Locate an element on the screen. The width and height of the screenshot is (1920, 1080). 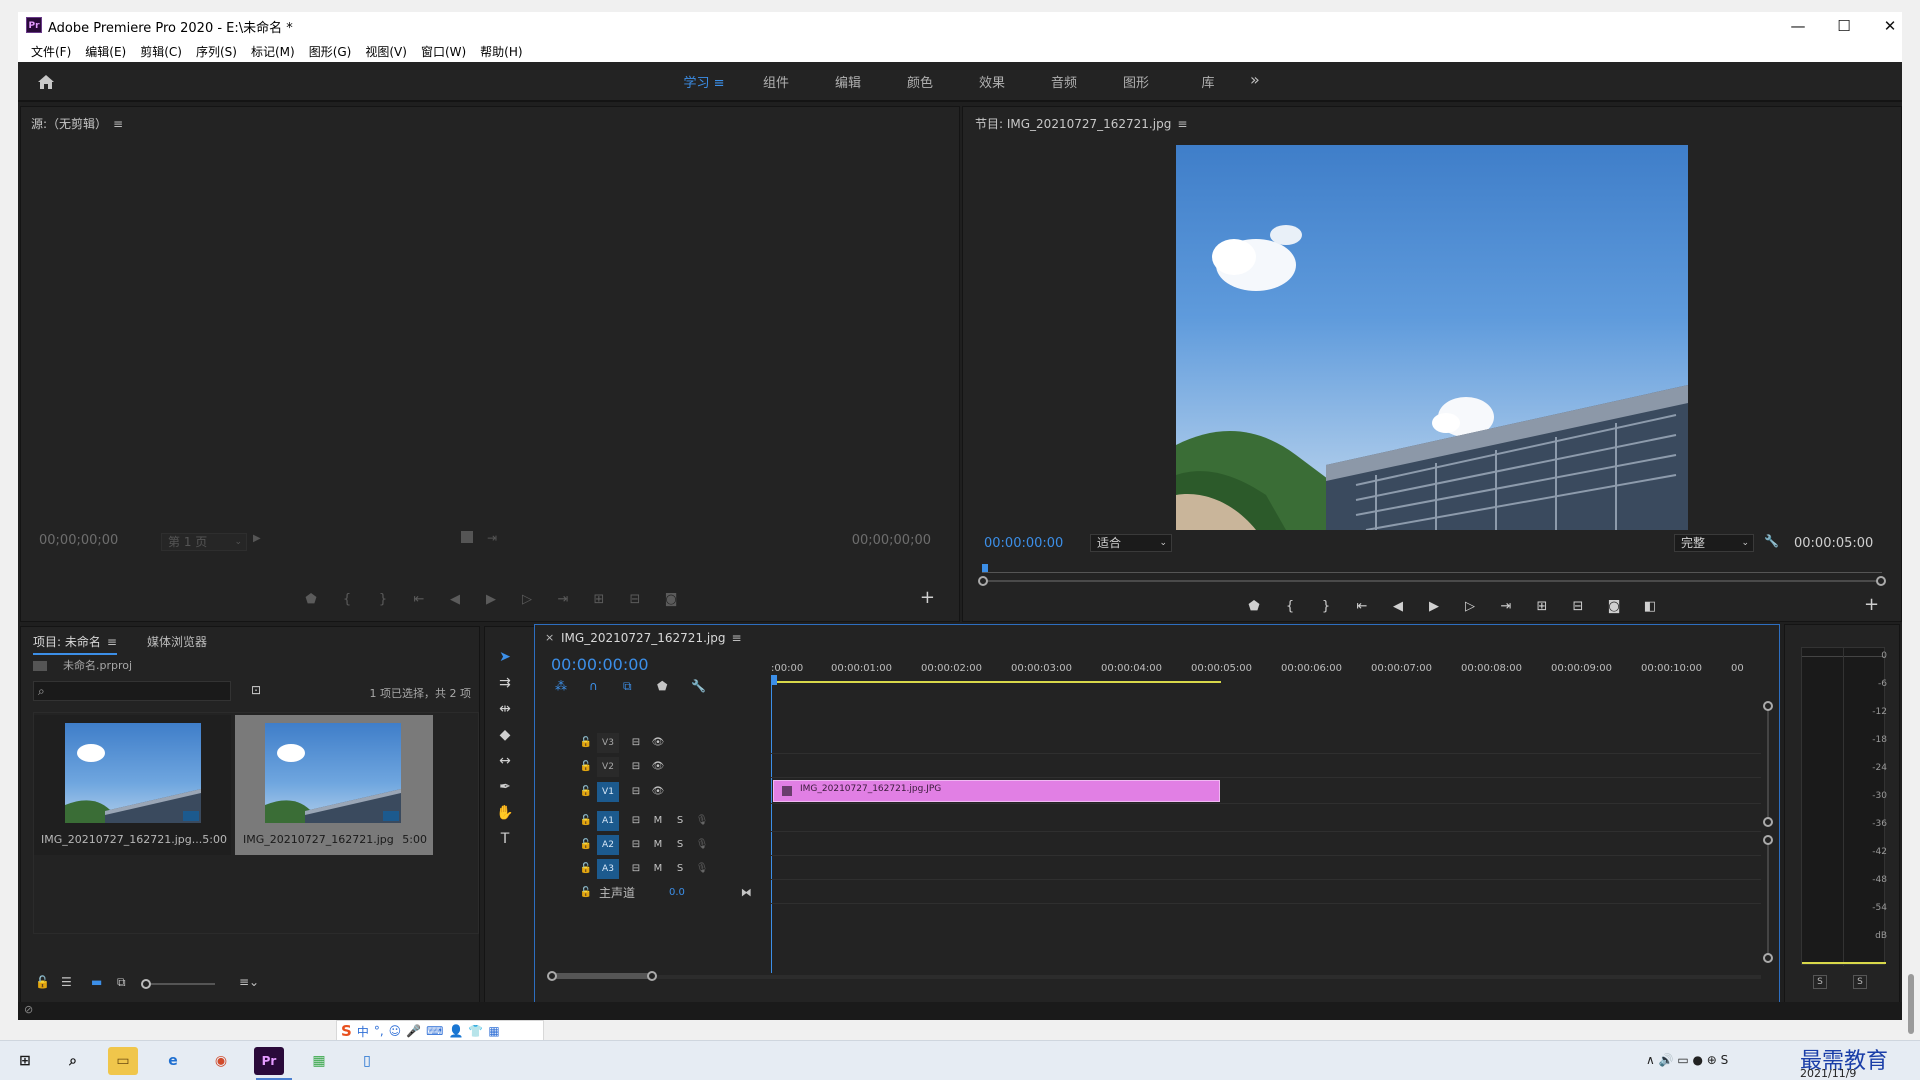
menu-help: 帮助(H) is located at coordinates (501, 51).